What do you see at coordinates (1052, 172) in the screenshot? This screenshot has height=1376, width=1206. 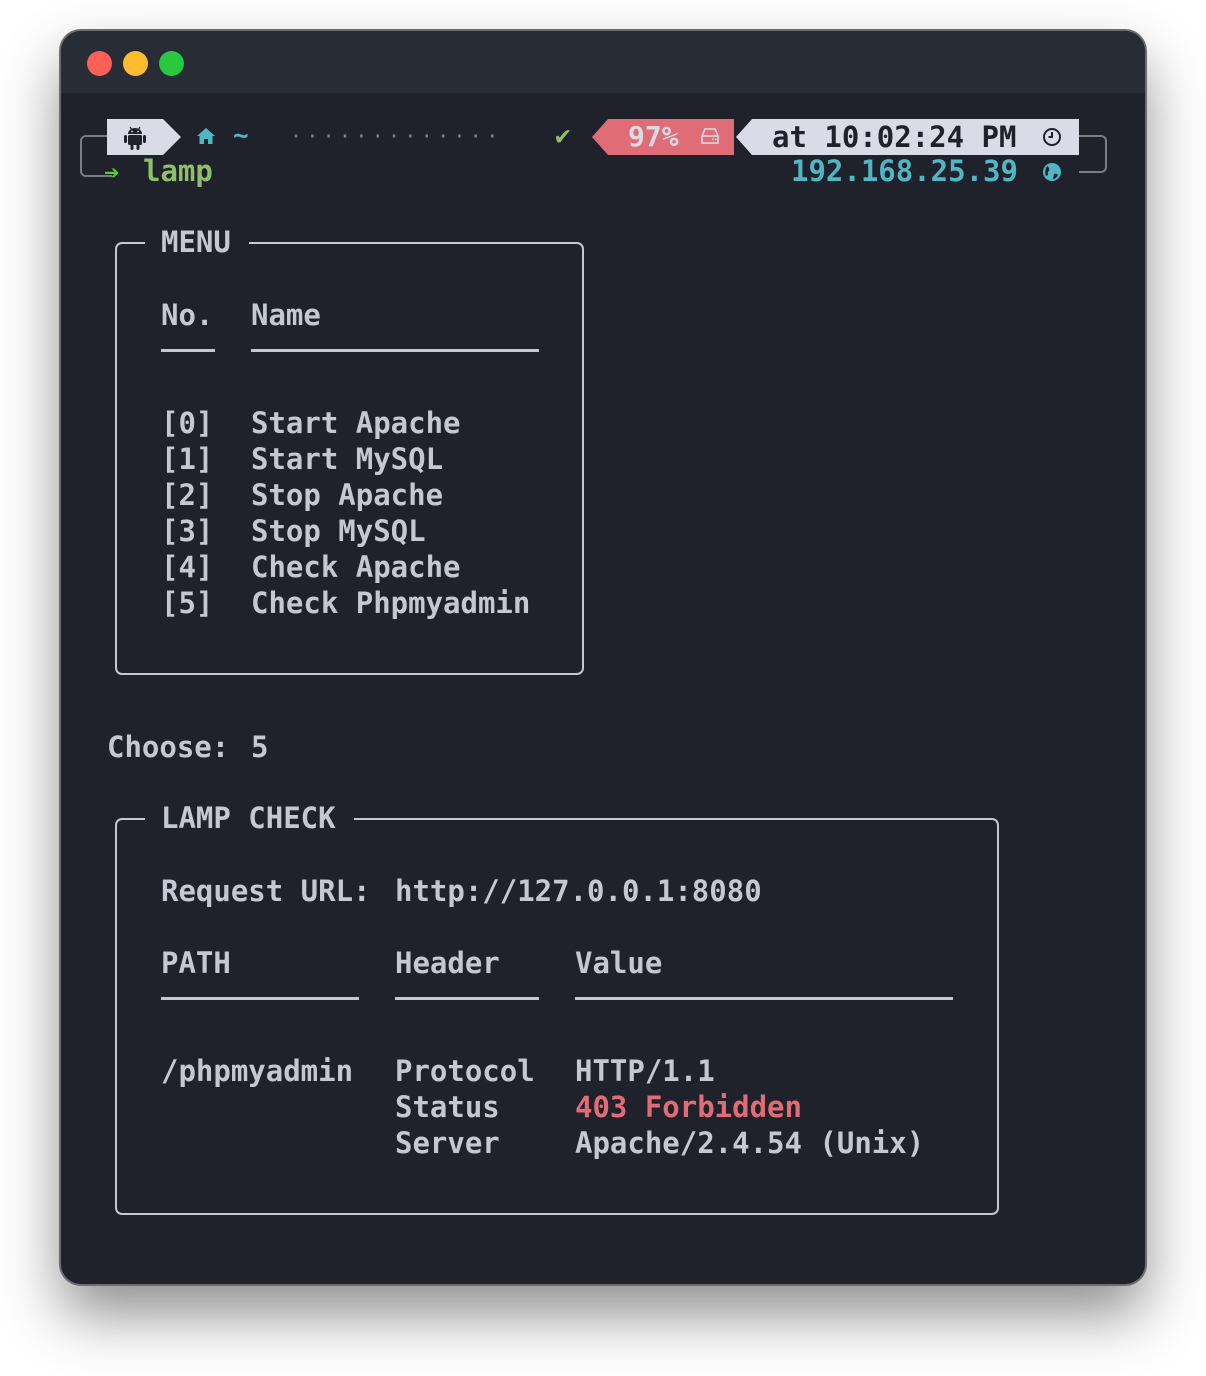 I see `globe-icon` at bounding box center [1052, 172].